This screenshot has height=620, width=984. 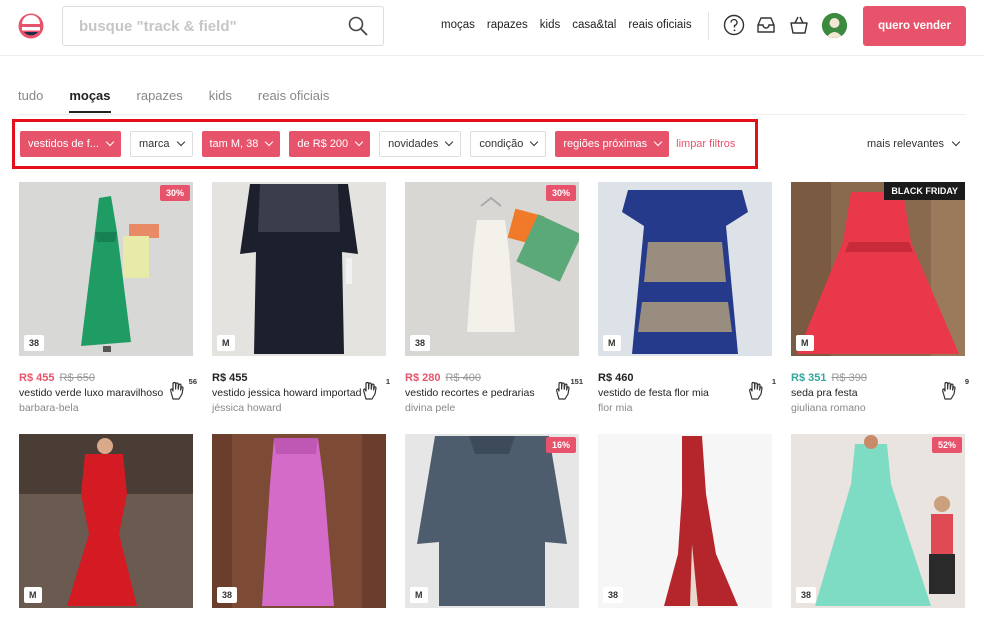 I want to click on current-price: R$ 460, so click(x=616, y=378).